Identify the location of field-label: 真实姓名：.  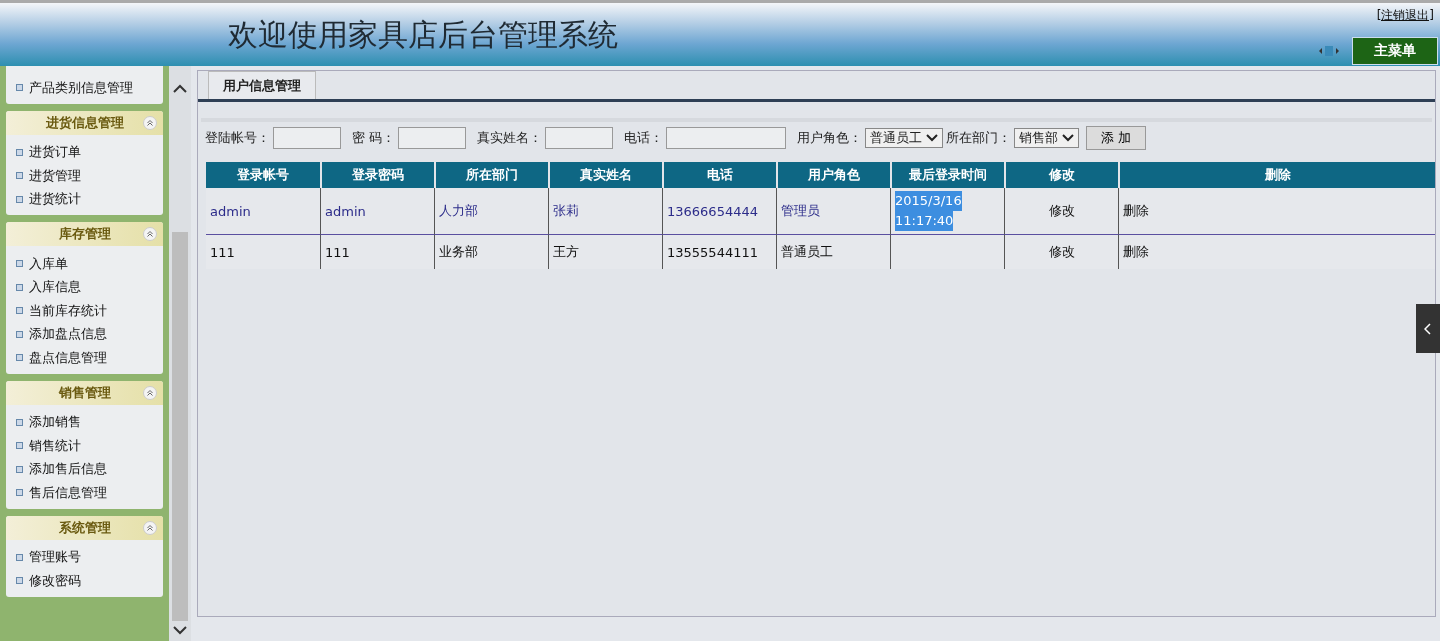
(510, 138).